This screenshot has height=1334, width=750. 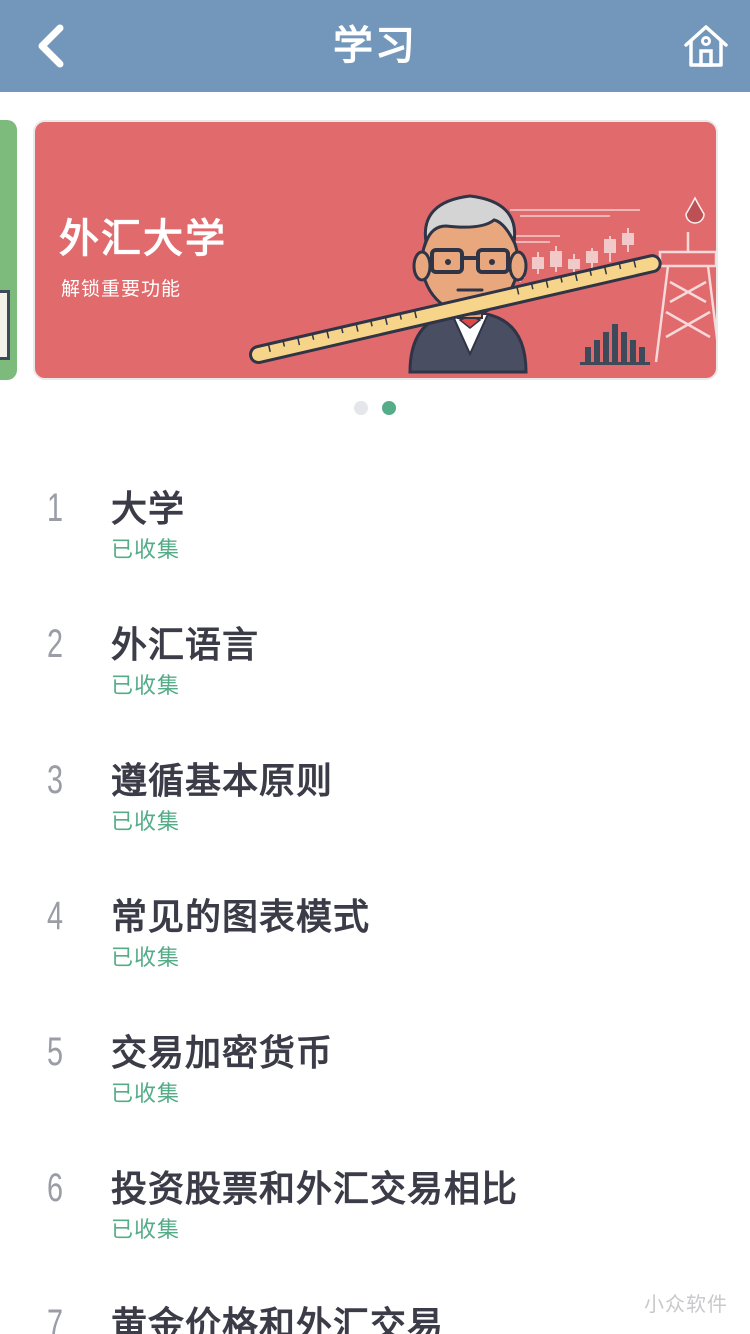 What do you see at coordinates (55, 1052) in the screenshot?
I see `lesson-number: 5` at bounding box center [55, 1052].